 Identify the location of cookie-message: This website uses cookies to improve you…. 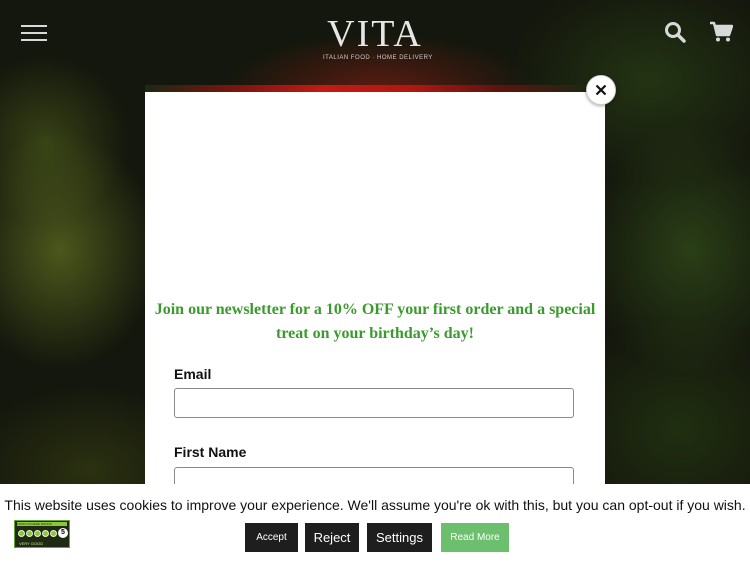
(375, 505).